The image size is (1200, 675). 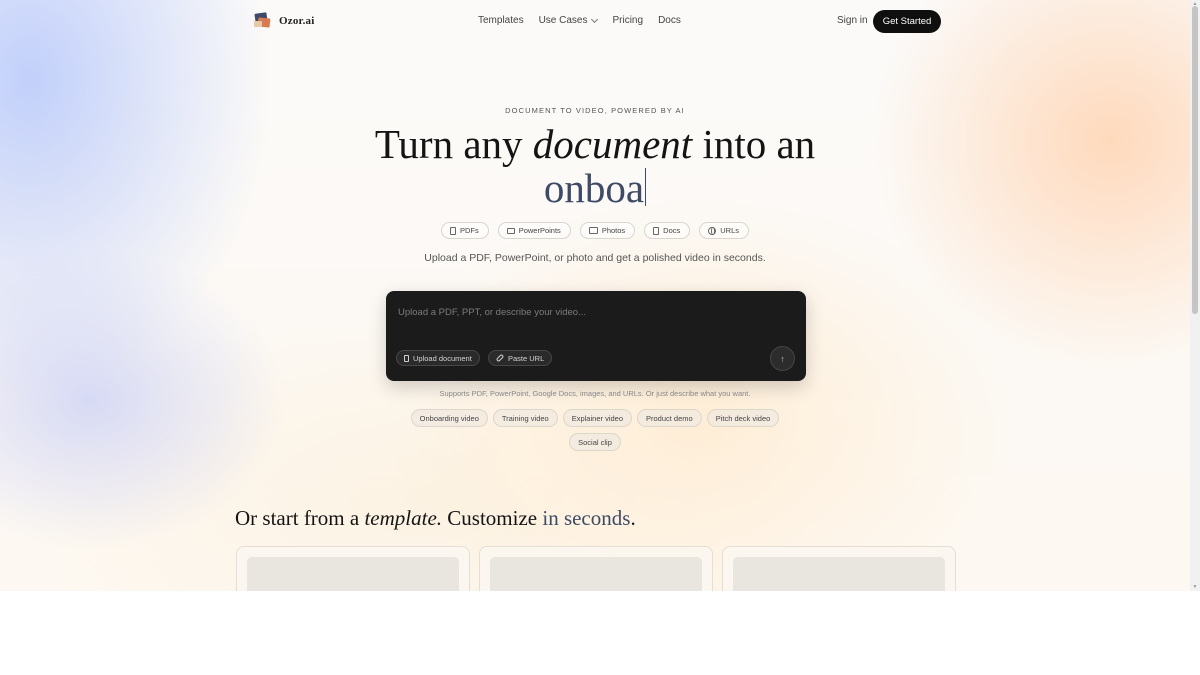 What do you see at coordinates (403, 518) in the screenshot?
I see `templates-heading-emphasis: template.` at bounding box center [403, 518].